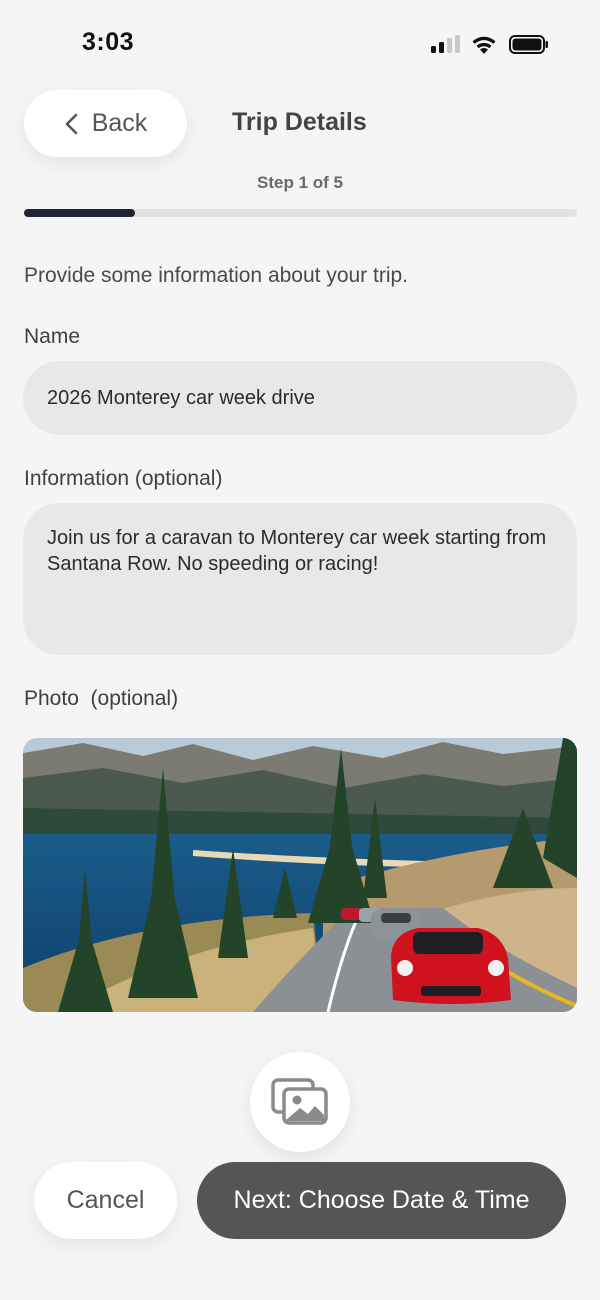 This screenshot has width=600, height=1300. Describe the element at coordinates (446, 44) in the screenshot. I see `cellular-signal-icon` at that location.